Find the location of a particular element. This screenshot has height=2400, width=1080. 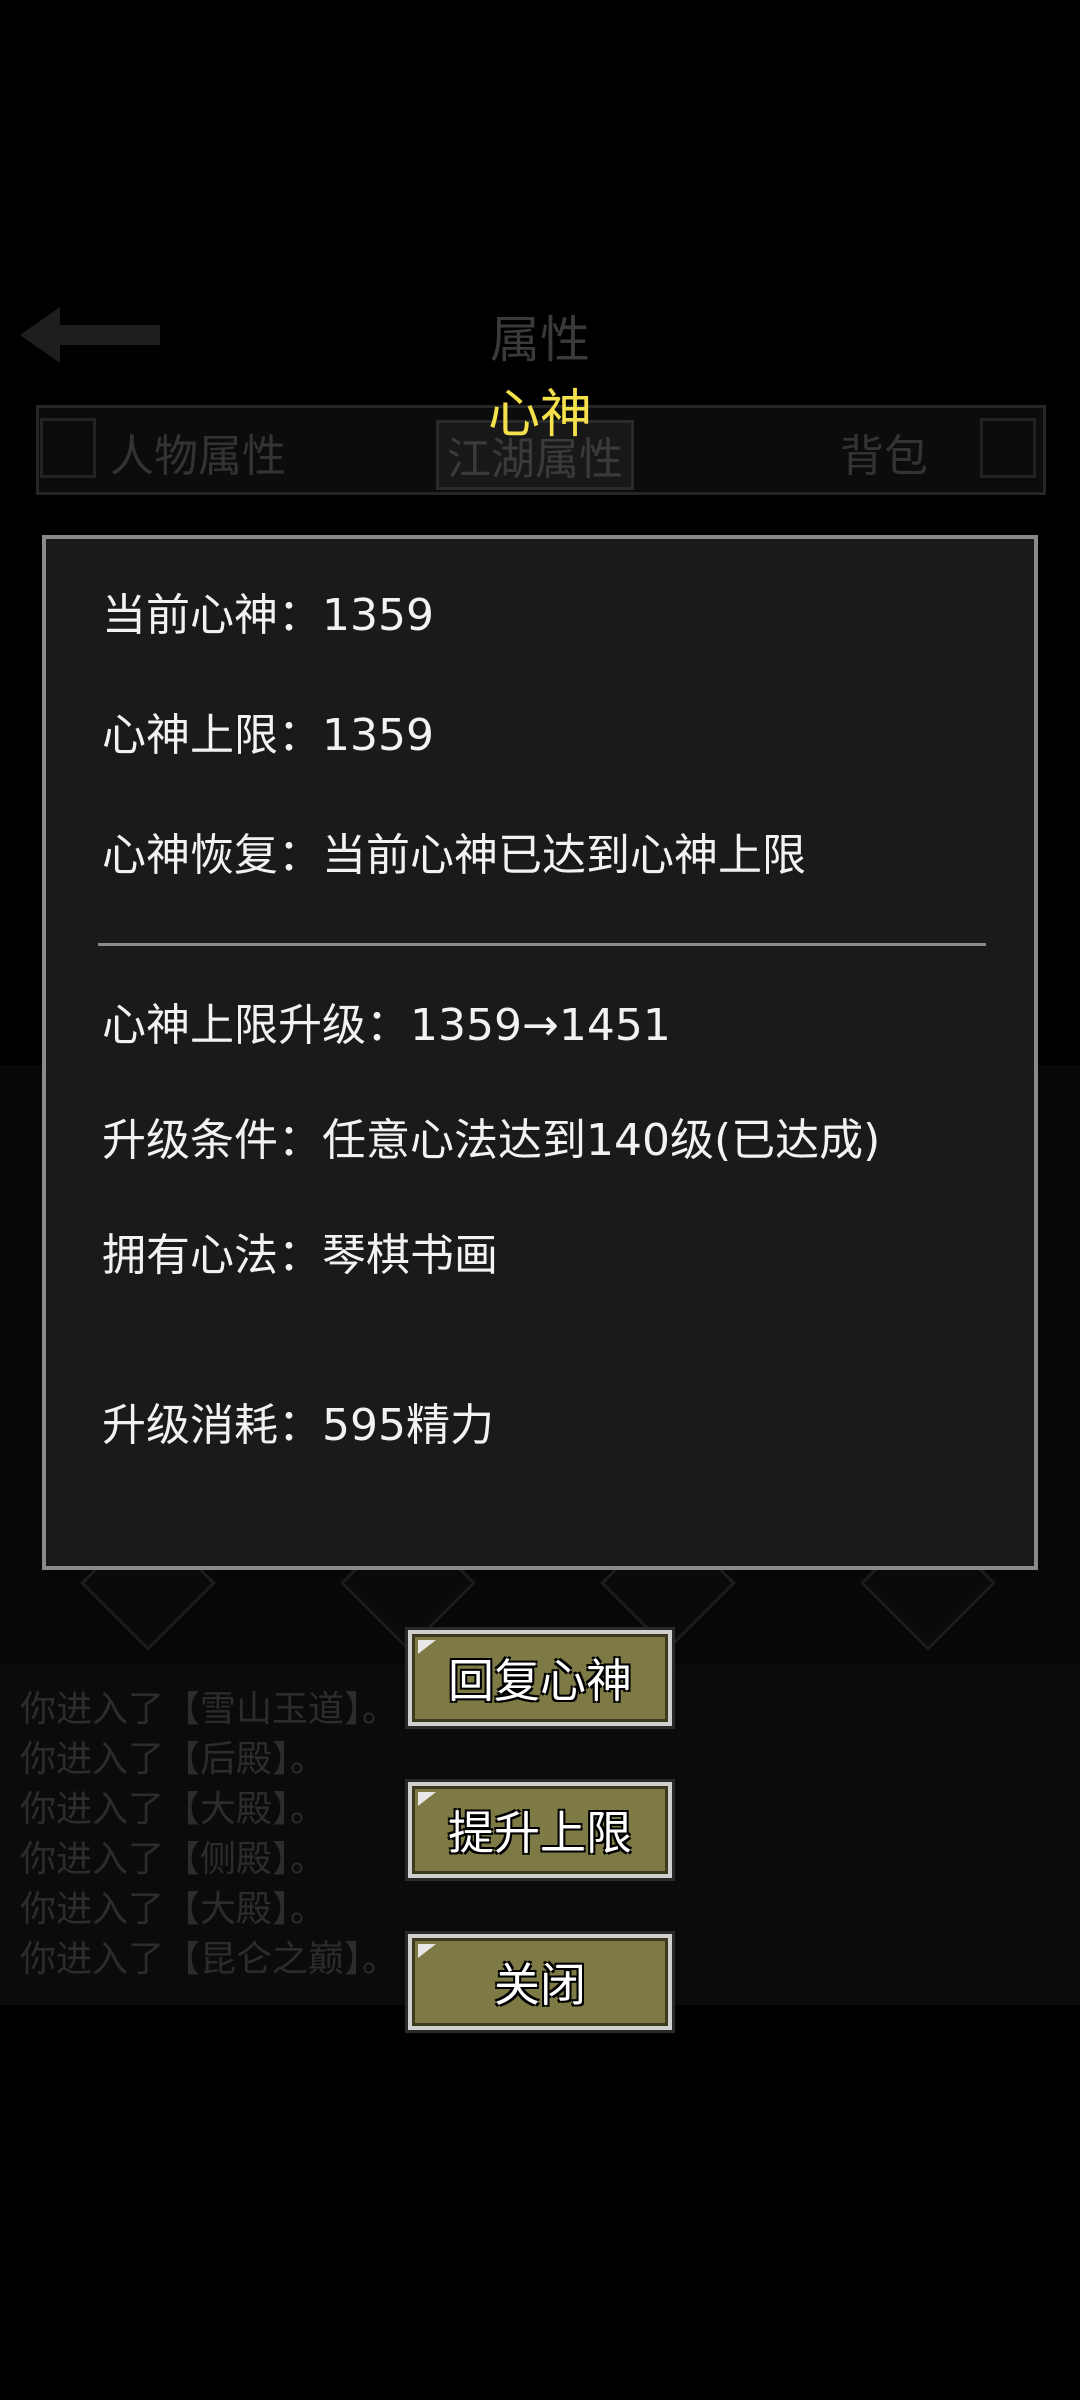

limit-upgrade-label: 心神上限升级： is located at coordinates (256, 1025).